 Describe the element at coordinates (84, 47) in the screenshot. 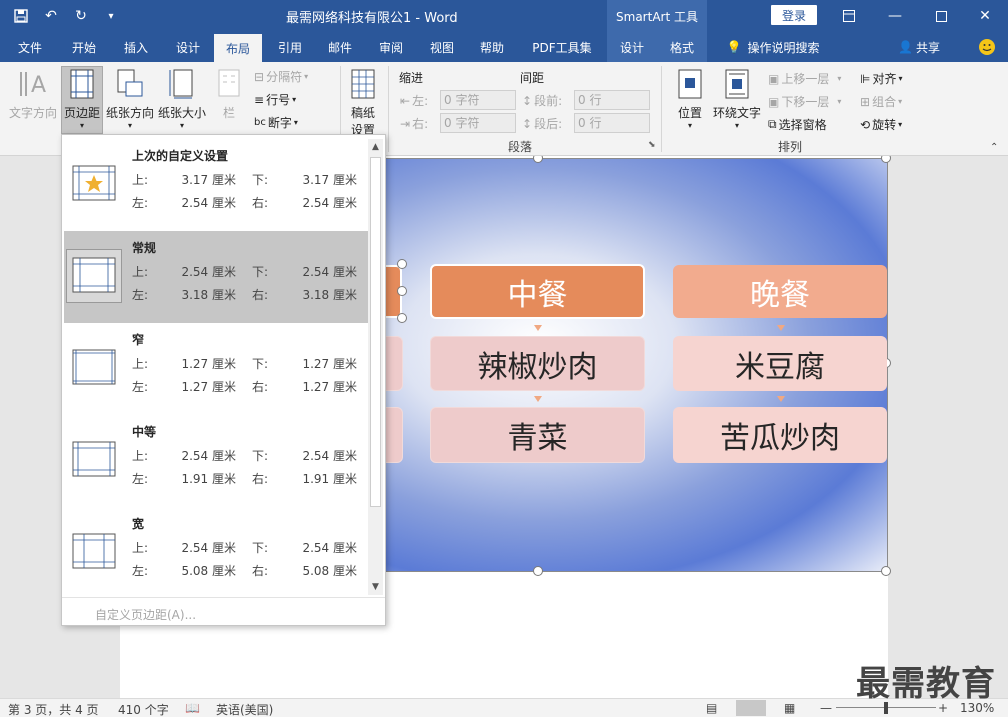

I see `tab-home: 开始` at that location.